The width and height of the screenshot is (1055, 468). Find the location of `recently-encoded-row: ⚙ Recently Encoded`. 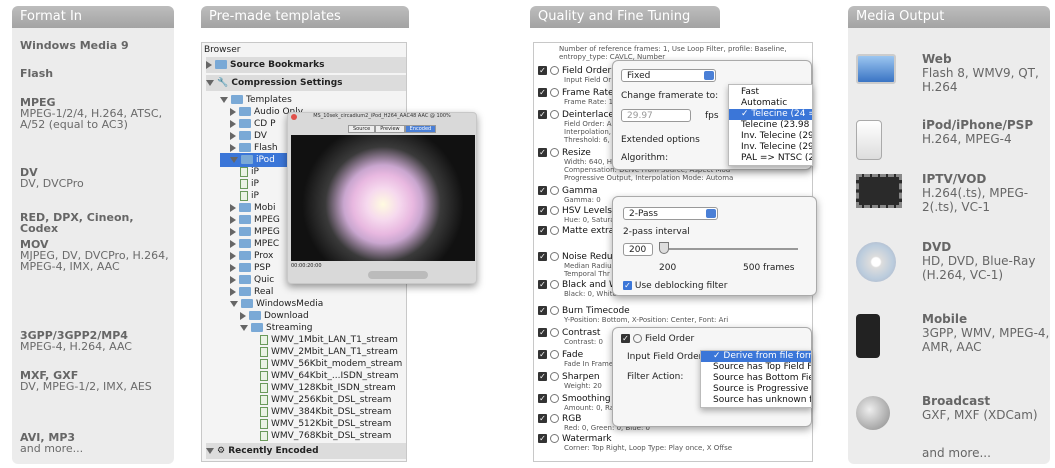

recently-encoded-row: ⚙ Recently Encoded is located at coordinates (306, 451).